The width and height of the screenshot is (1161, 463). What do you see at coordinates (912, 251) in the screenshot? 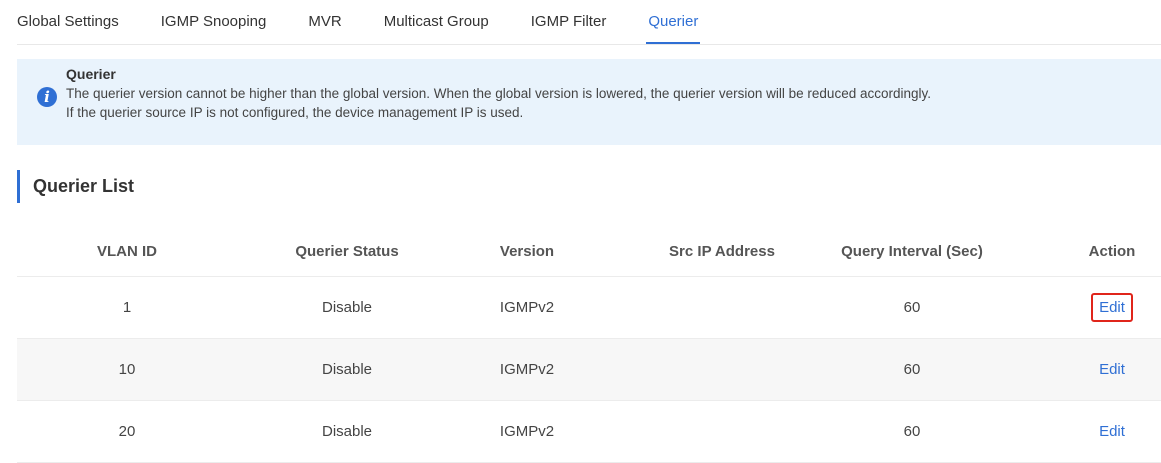
I see `header-query-interval: Query Interval (Sec)` at bounding box center [912, 251].